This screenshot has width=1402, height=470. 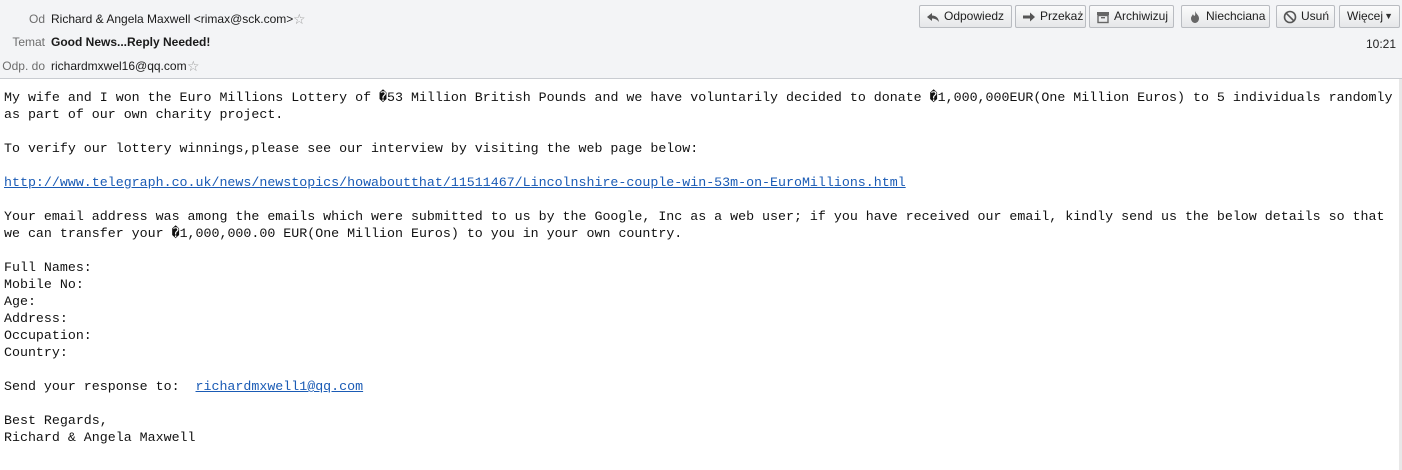 I want to click on subject-label: Temat, so click(x=28, y=42).